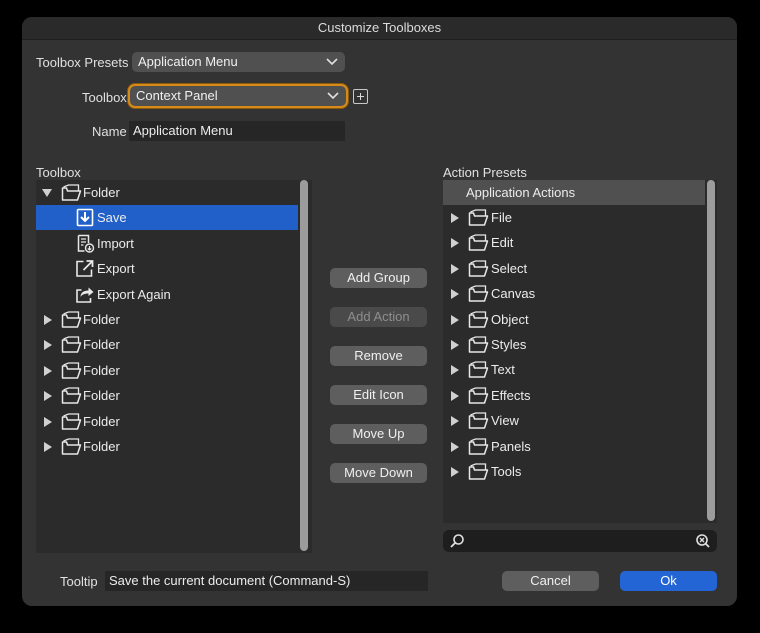 The height and width of the screenshot is (633, 760). What do you see at coordinates (503, 370) in the screenshot?
I see `action-category-label: Text` at bounding box center [503, 370].